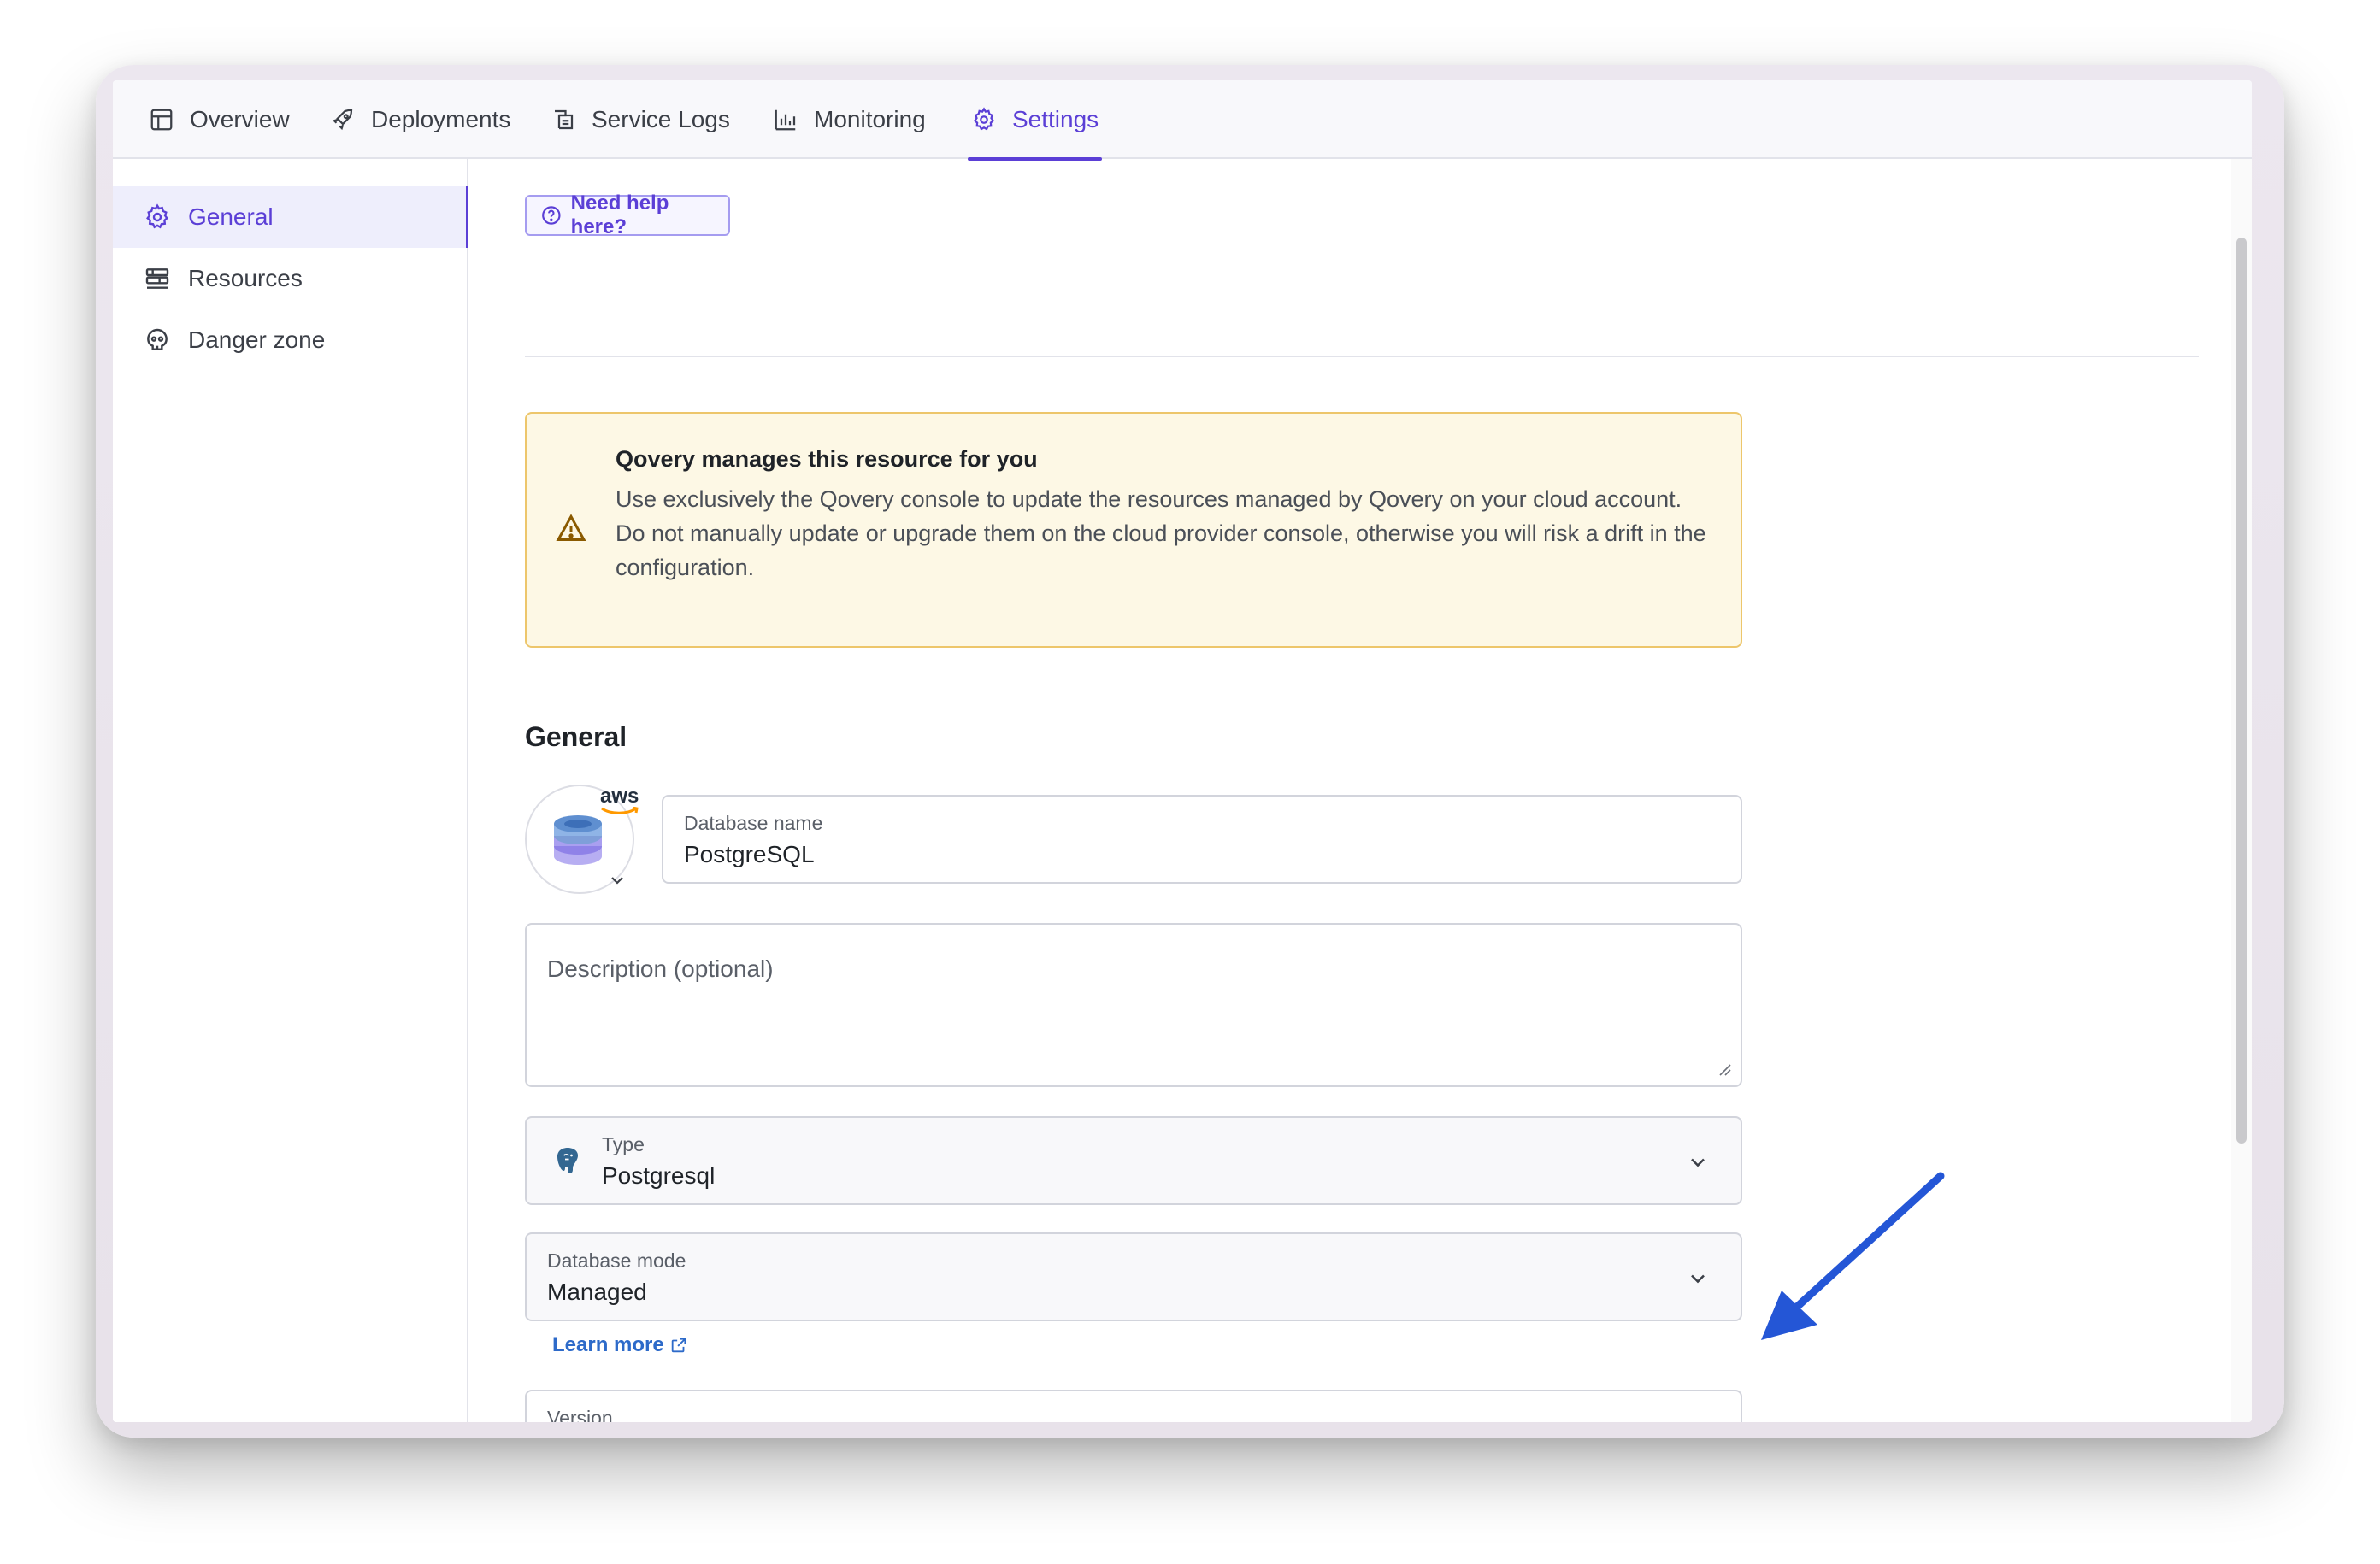  What do you see at coordinates (827, 459) in the screenshot?
I see `alert-title: Qovery manages this resource for you` at bounding box center [827, 459].